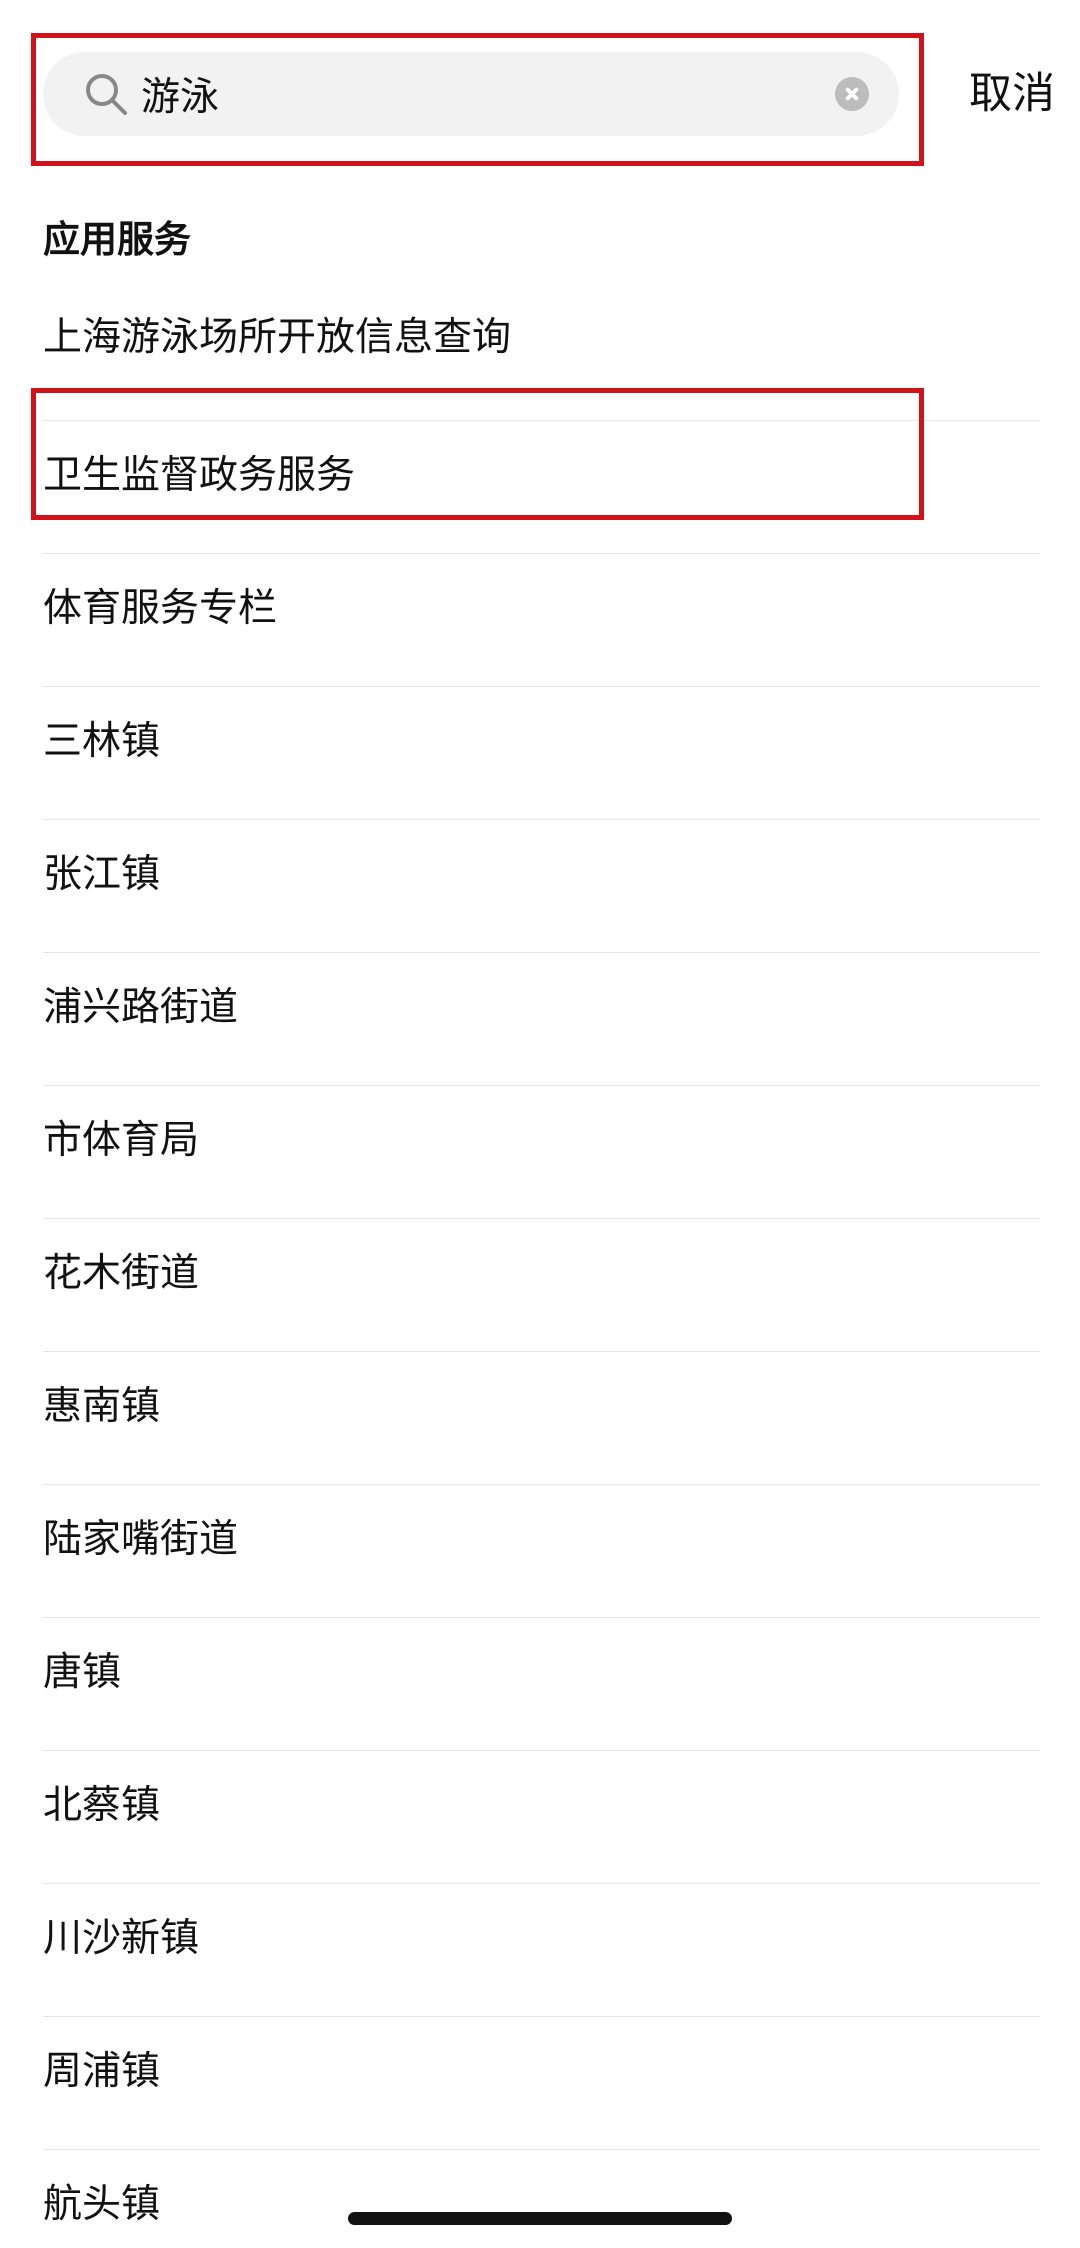 This screenshot has width=1080, height=2248. Describe the element at coordinates (541, 2083) in the screenshot. I see `list-item: 周浦镇` at that location.